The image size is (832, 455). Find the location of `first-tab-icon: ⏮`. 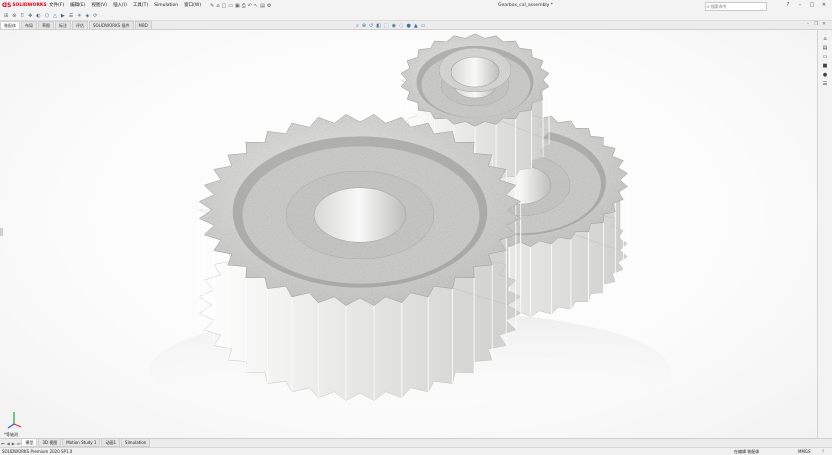

first-tab-icon: ⏮ is located at coordinates (3, 443).